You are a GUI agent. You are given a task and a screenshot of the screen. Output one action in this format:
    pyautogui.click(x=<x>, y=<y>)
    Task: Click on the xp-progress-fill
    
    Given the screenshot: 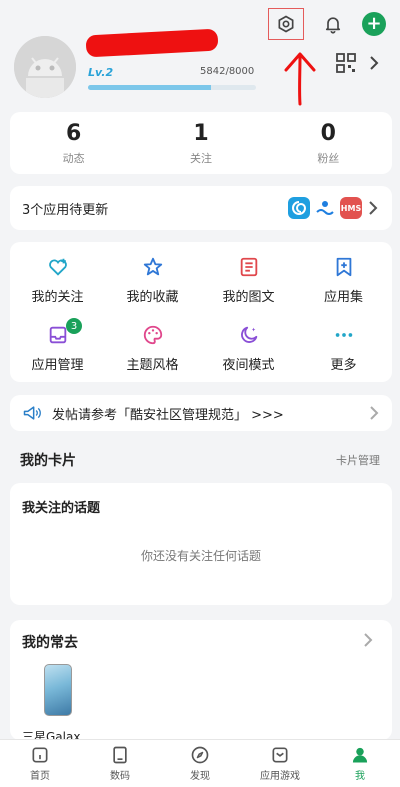 What is the action you would take?
    pyautogui.click(x=149, y=87)
    